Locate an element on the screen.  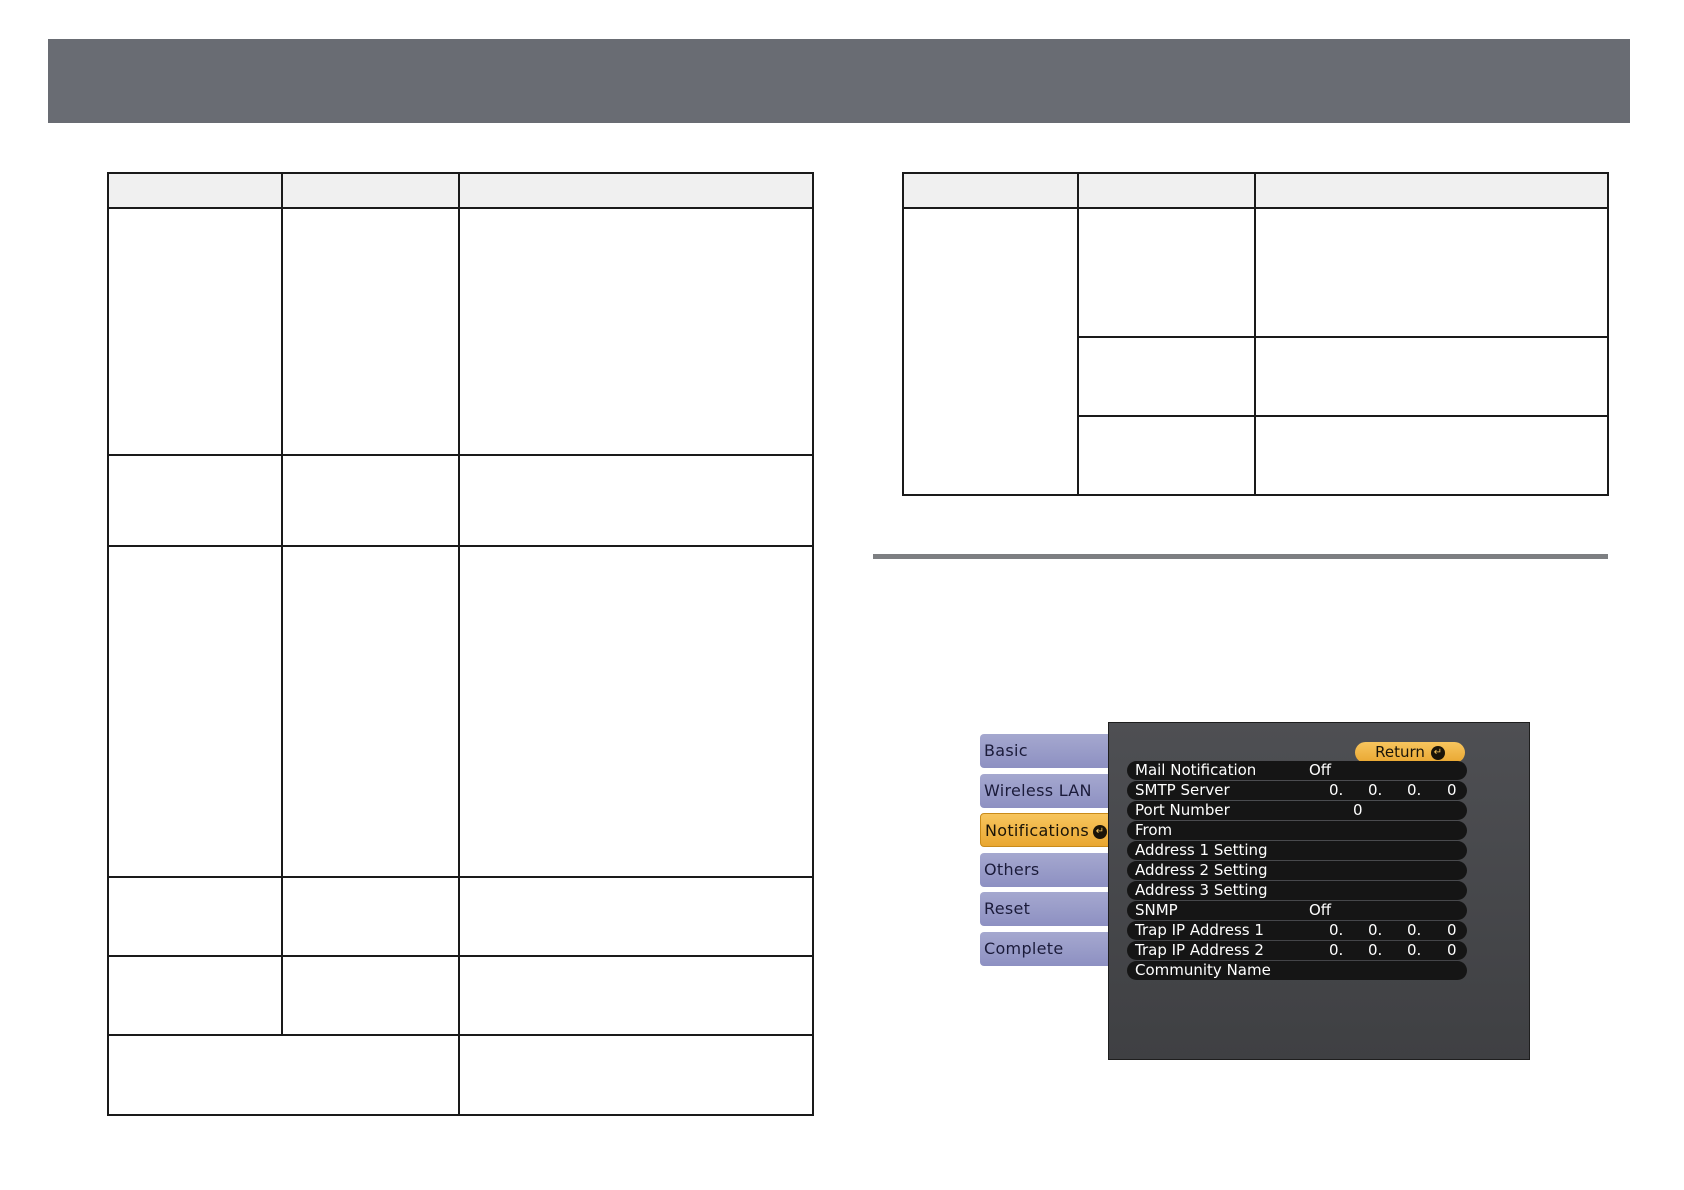
tab-label: Notifications is located at coordinates (1037, 830).